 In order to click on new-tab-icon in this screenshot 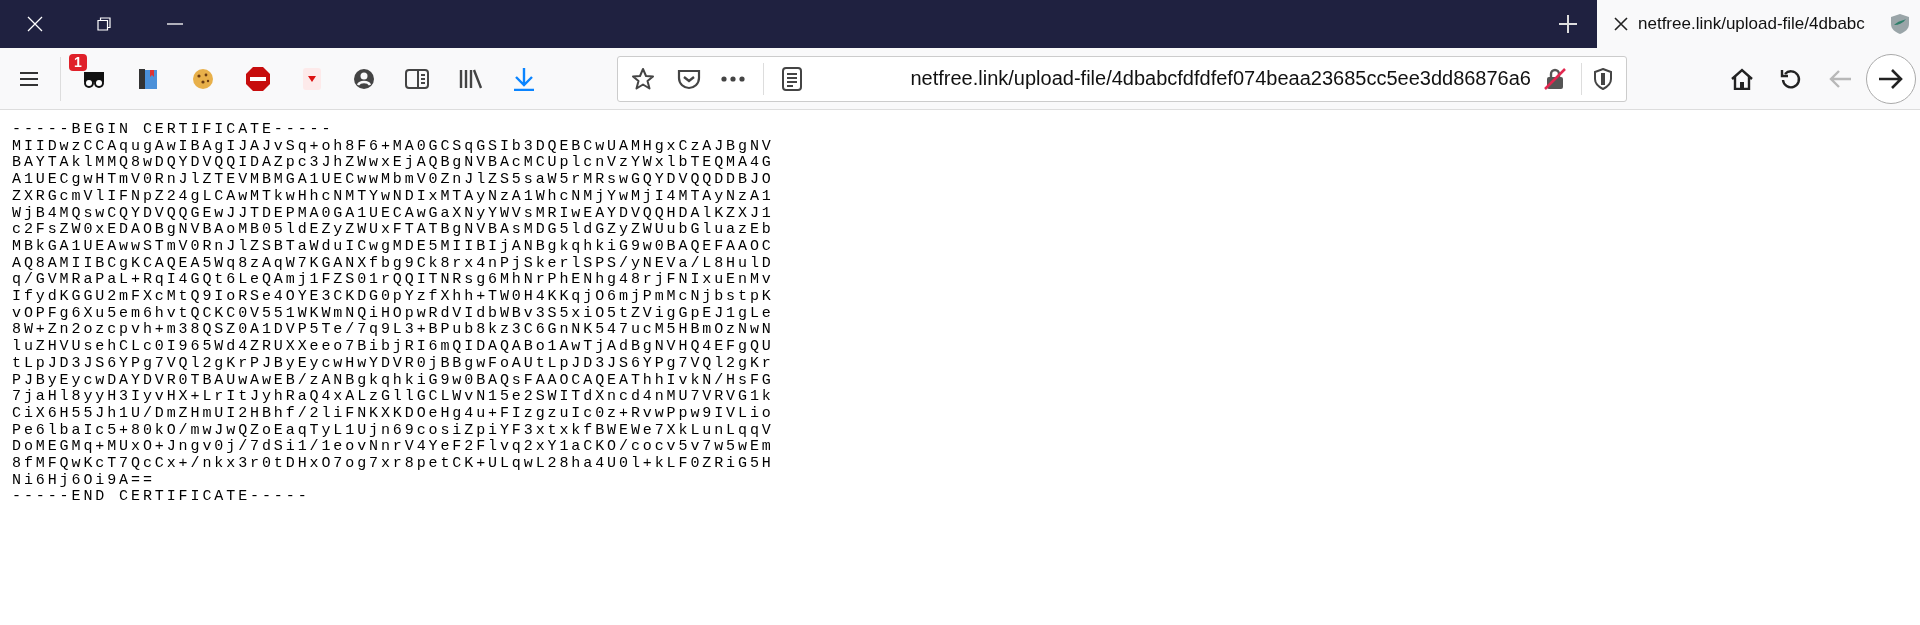, I will do `click(1568, 24)`.